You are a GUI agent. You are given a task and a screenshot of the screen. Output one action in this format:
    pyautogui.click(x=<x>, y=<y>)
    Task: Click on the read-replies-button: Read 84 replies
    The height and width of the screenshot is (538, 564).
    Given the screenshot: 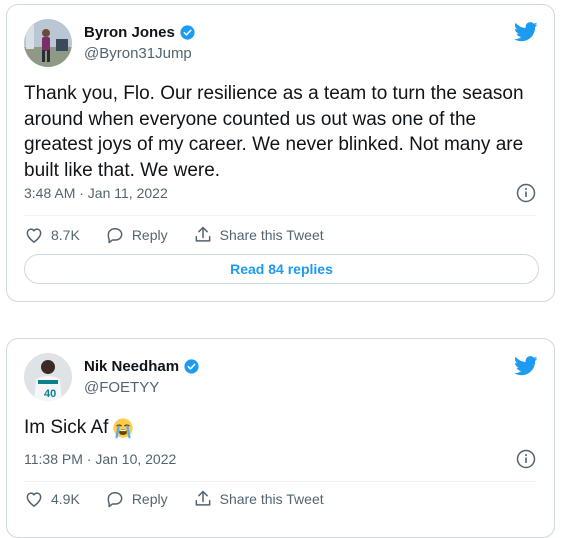 What is the action you would take?
    pyautogui.click(x=281, y=269)
    